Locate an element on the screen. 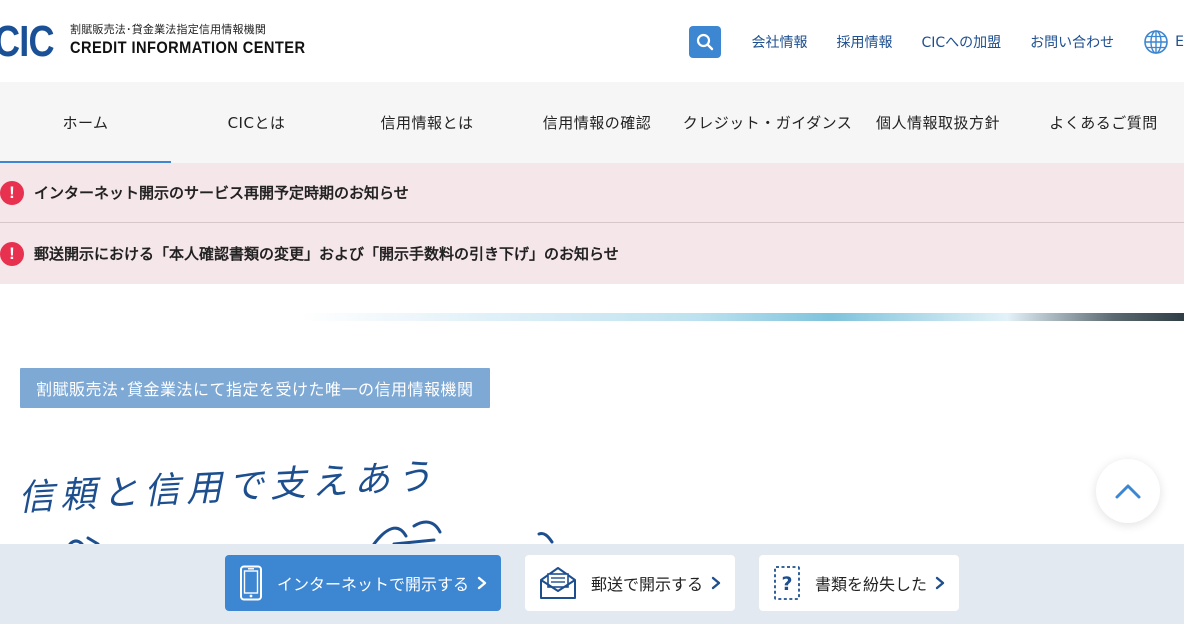 The width and height of the screenshot is (1184, 624). nav-home: ホーム is located at coordinates (85, 122).